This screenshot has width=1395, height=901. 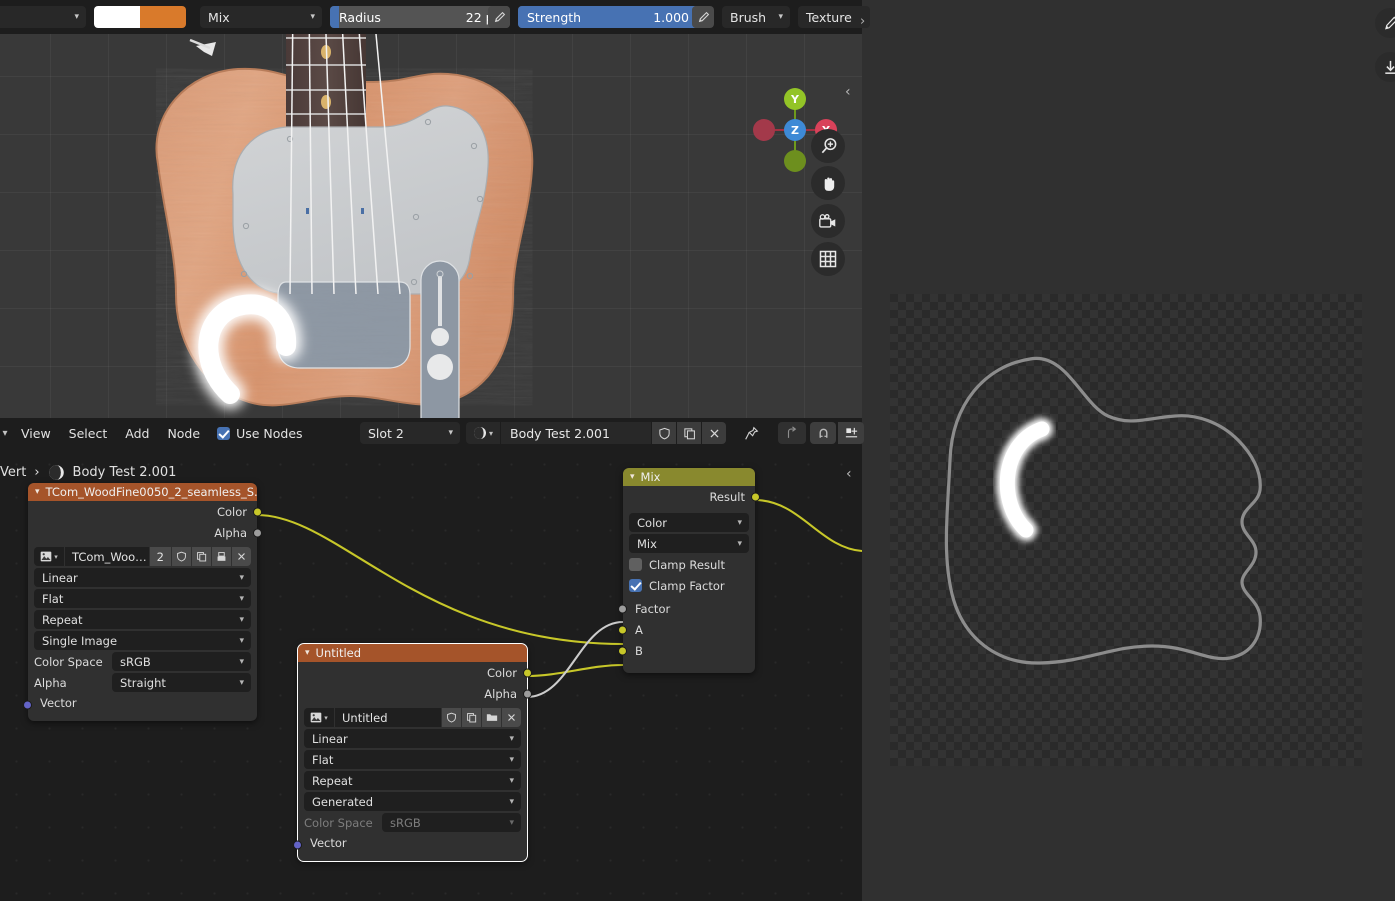 I want to click on menu-node: Node, so click(x=183, y=433).